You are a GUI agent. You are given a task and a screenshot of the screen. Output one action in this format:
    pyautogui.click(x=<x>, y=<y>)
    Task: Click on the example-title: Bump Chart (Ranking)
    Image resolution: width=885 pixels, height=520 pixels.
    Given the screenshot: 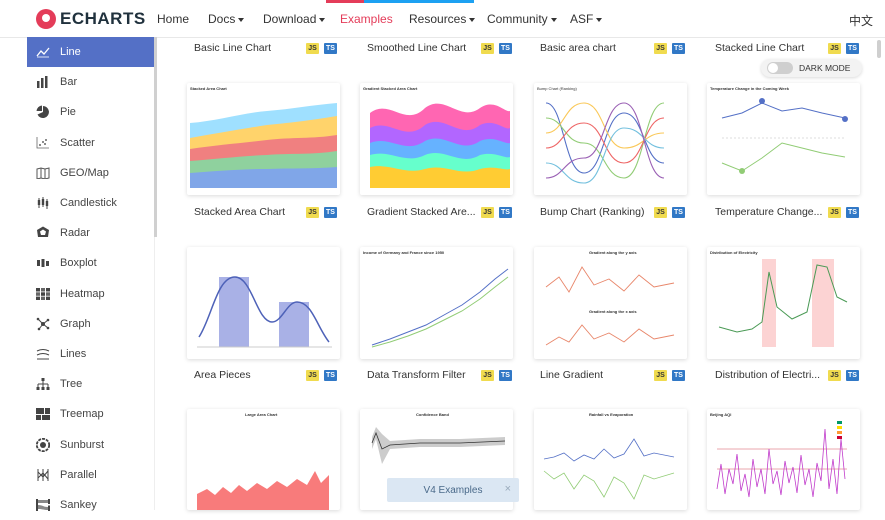 What is the action you would take?
    pyautogui.click(x=592, y=212)
    